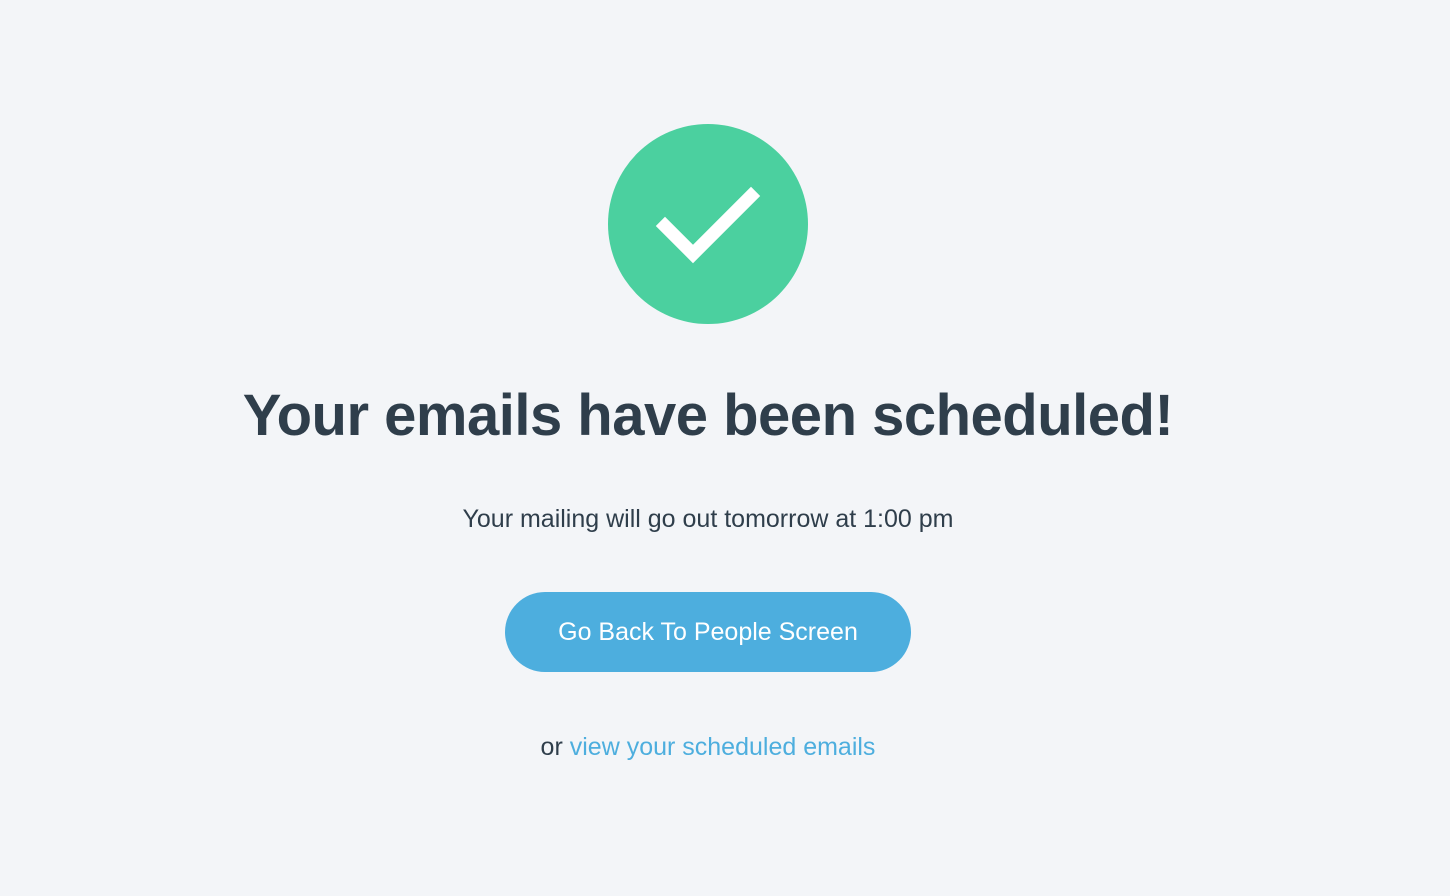  What do you see at coordinates (551, 747) in the screenshot?
I see `or-label: or` at bounding box center [551, 747].